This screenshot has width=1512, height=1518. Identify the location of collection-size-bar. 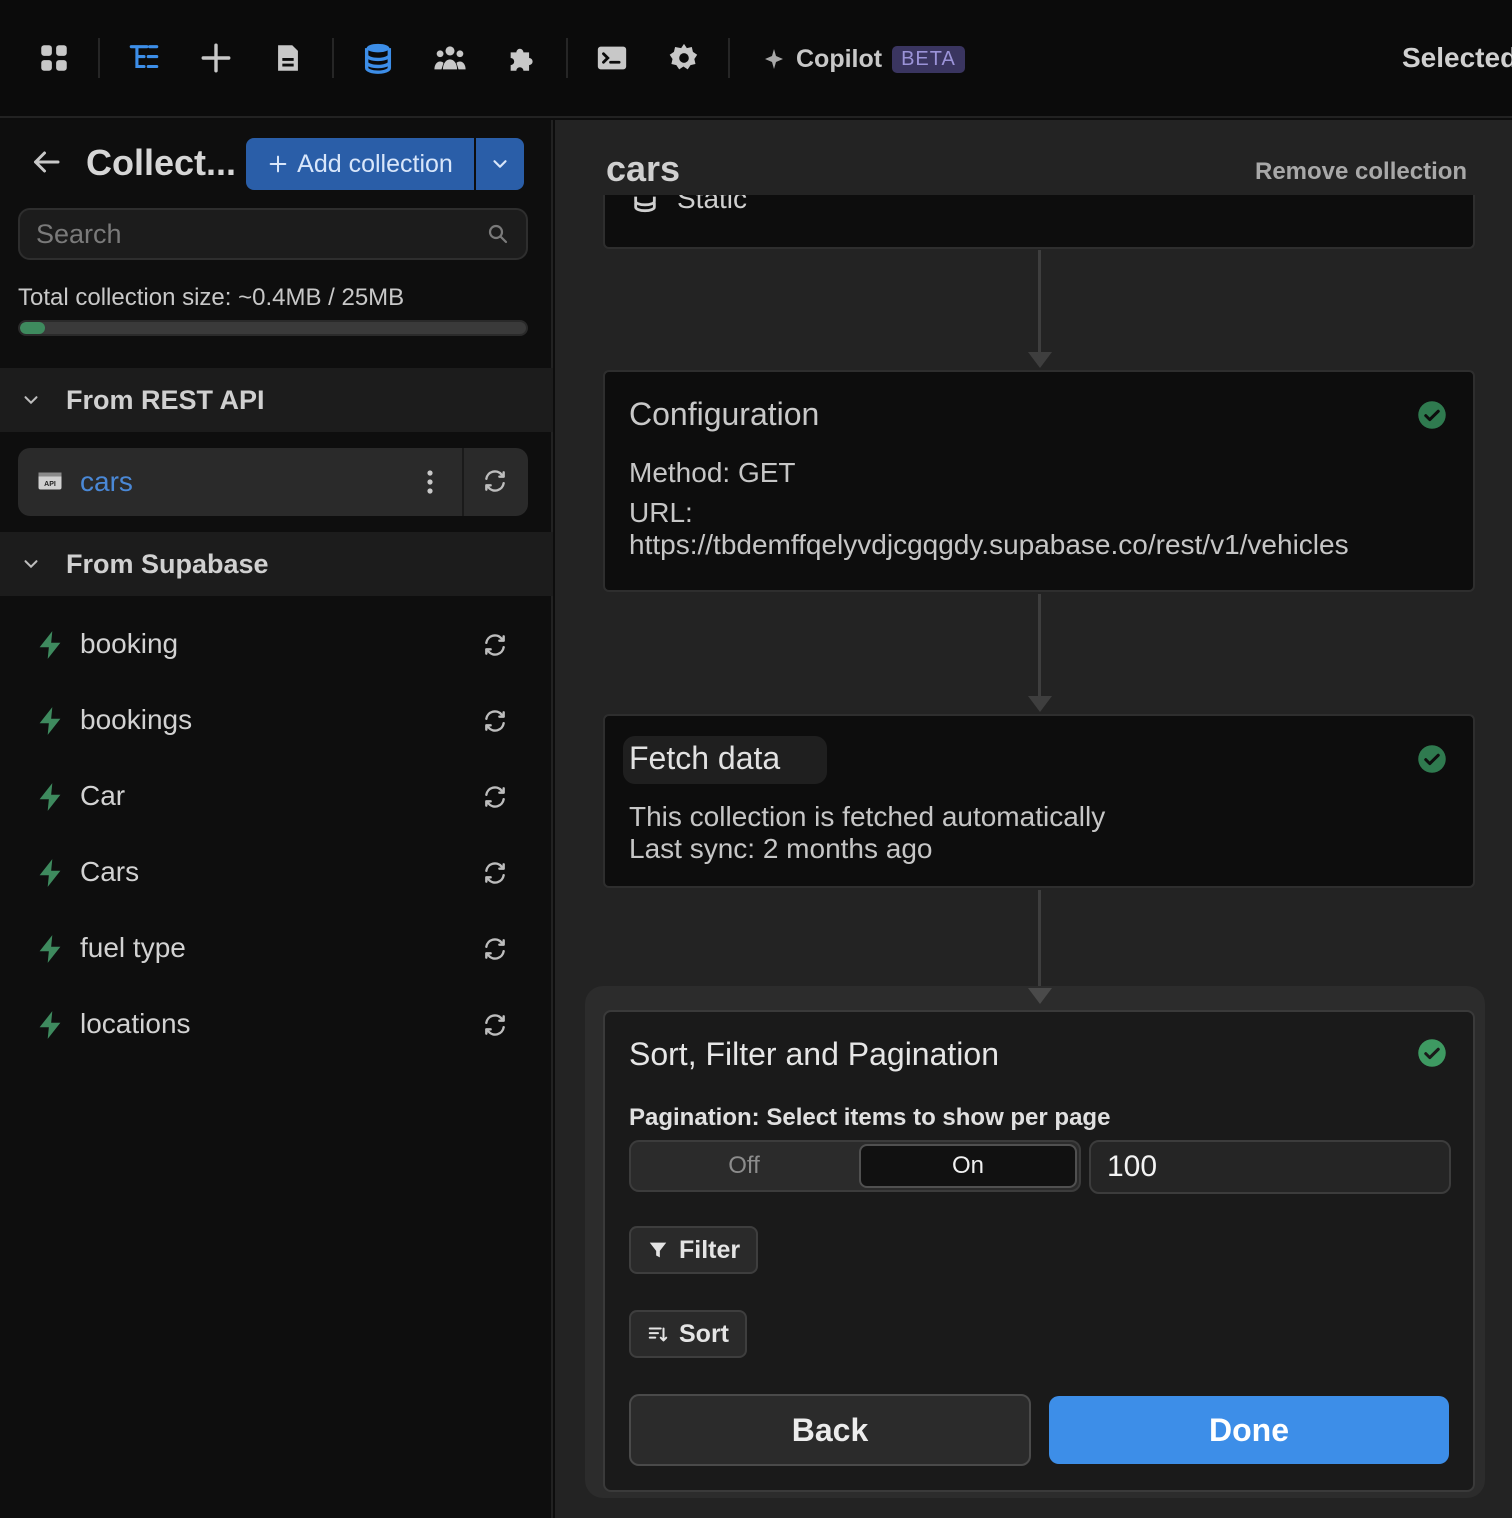
(273, 328).